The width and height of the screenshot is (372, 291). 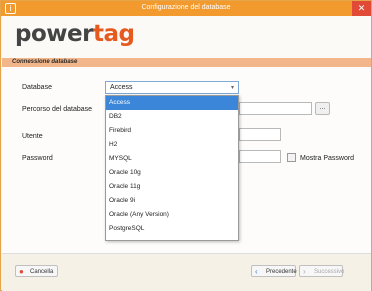 What do you see at coordinates (172, 117) in the screenshot?
I see `dropdown-option: DB2` at bounding box center [172, 117].